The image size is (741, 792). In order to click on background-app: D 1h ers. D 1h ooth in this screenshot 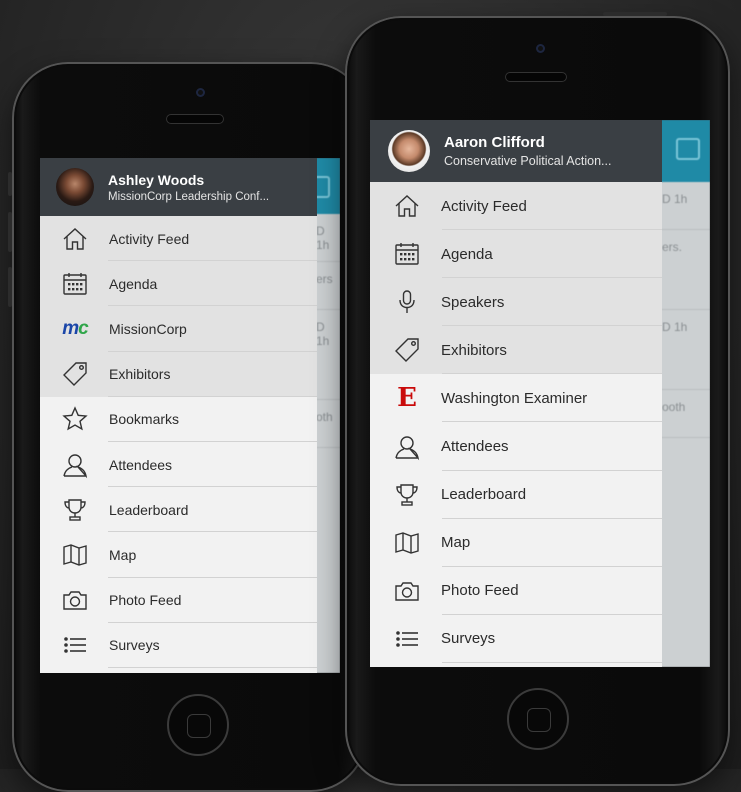, I will do `click(685, 393)`.